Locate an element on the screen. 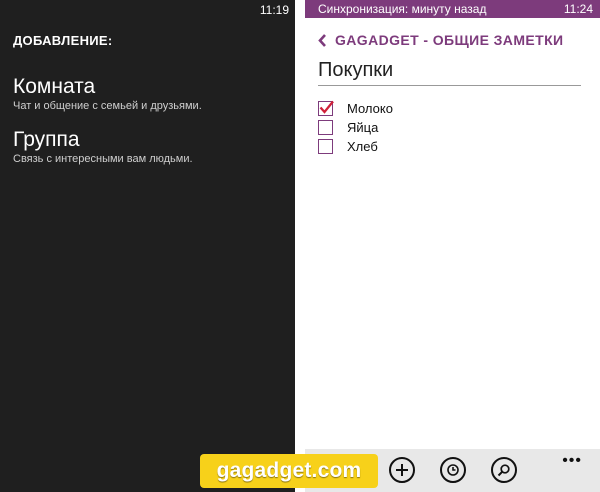 The image size is (600, 492). todo-item: Молоко is located at coordinates (355, 108).